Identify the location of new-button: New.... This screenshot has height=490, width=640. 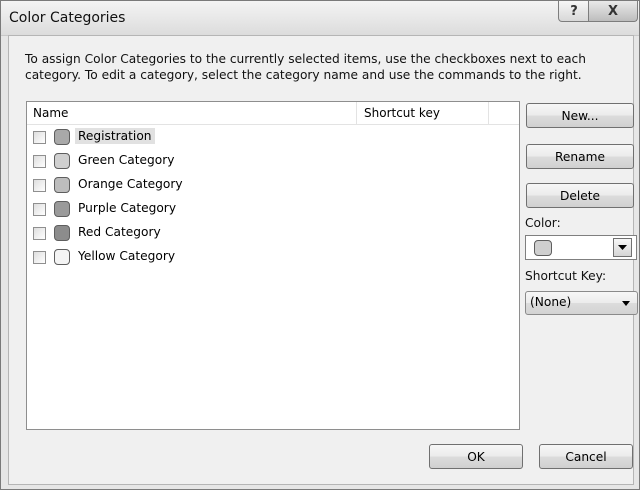
(580, 115).